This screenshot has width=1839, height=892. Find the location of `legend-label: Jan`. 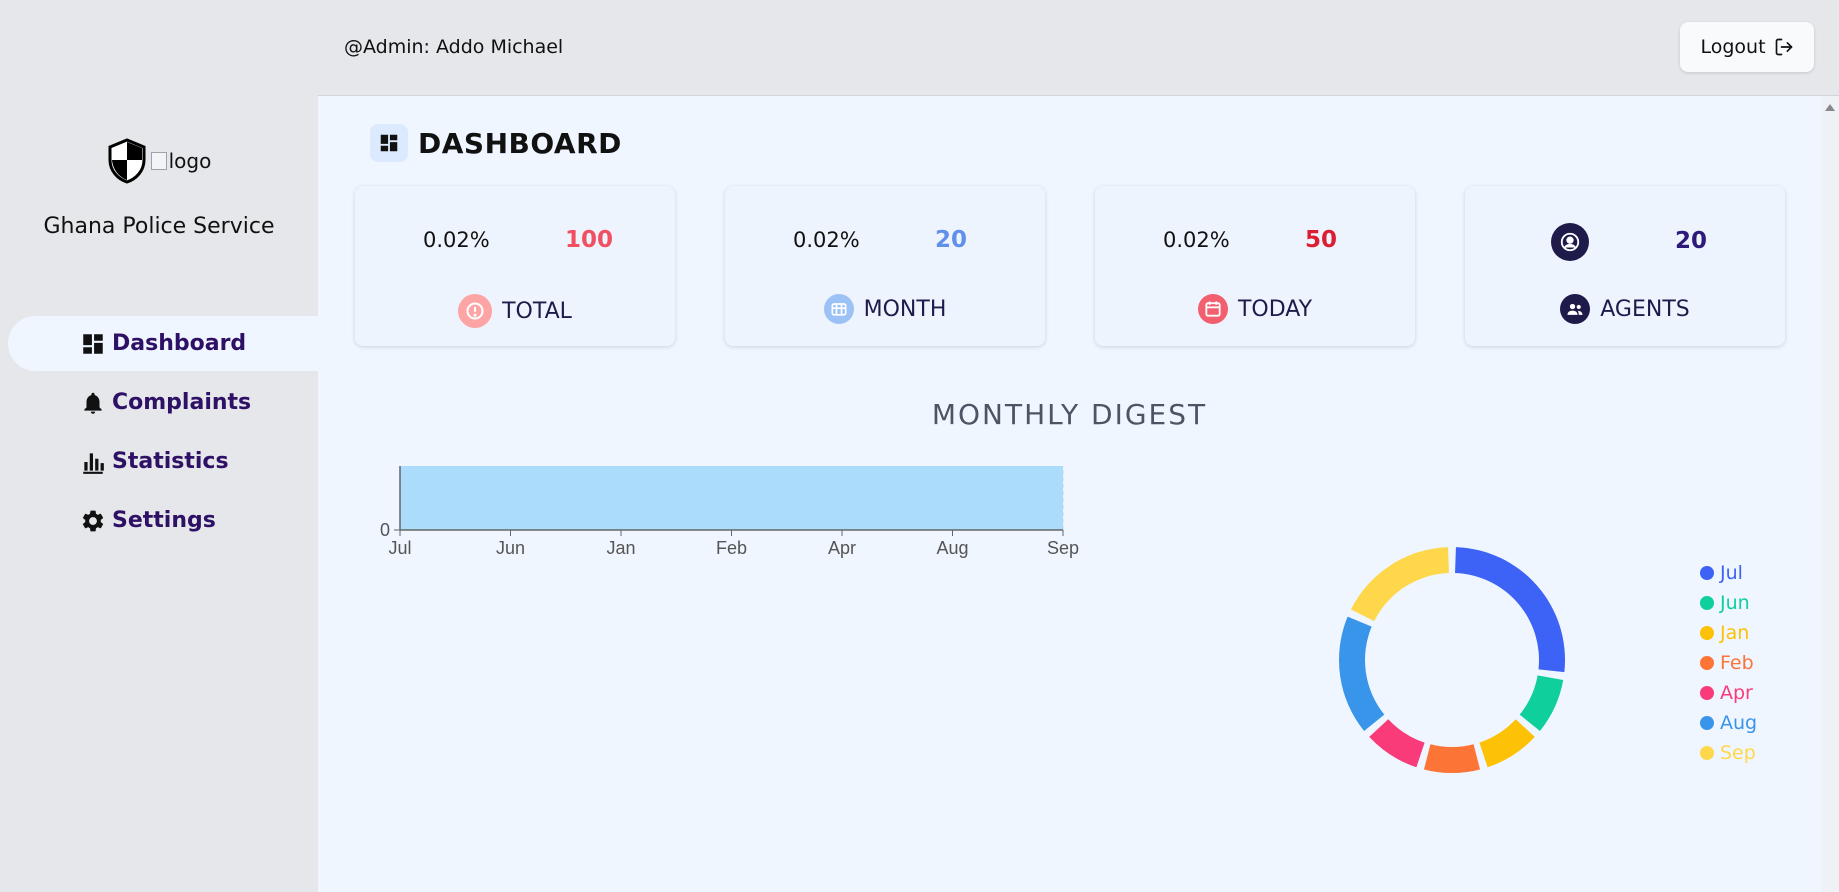

legend-label: Jan is located at coordinates (1735, 633).